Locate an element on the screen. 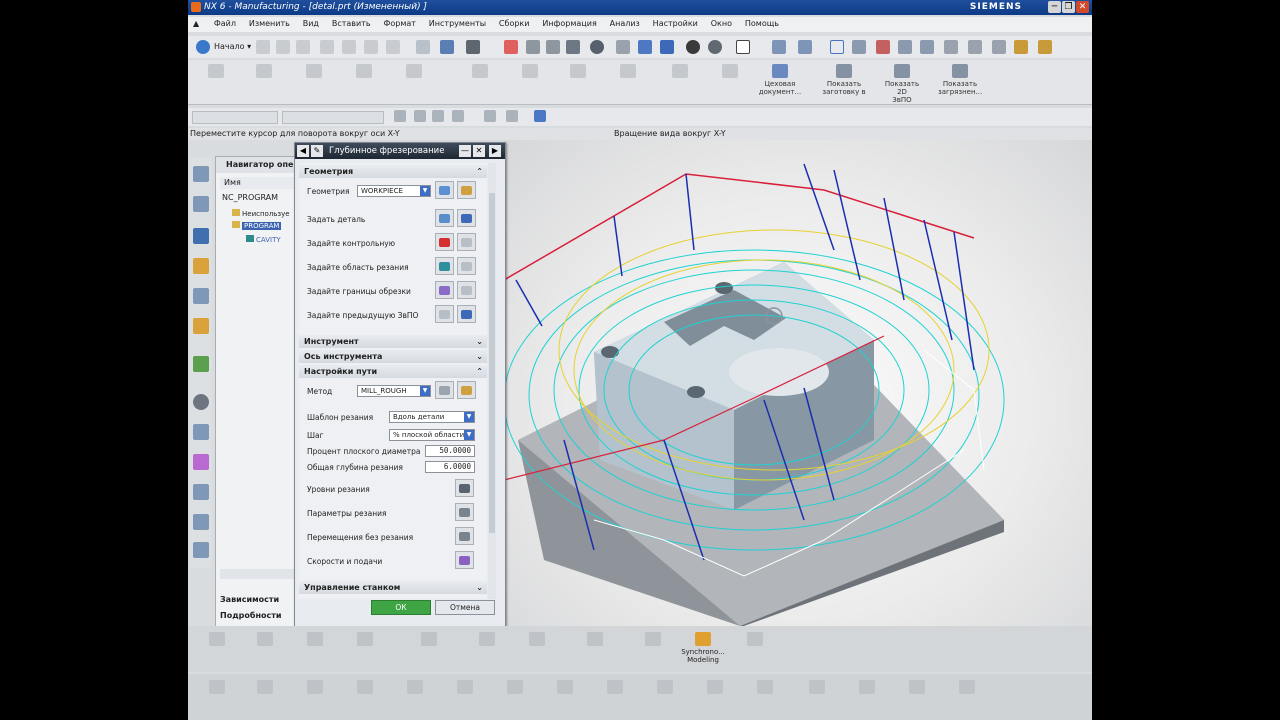 The height and width of the screenshot is (720, 1280). dependencies-panel: Зависимости is located at coordinates (257, 599).